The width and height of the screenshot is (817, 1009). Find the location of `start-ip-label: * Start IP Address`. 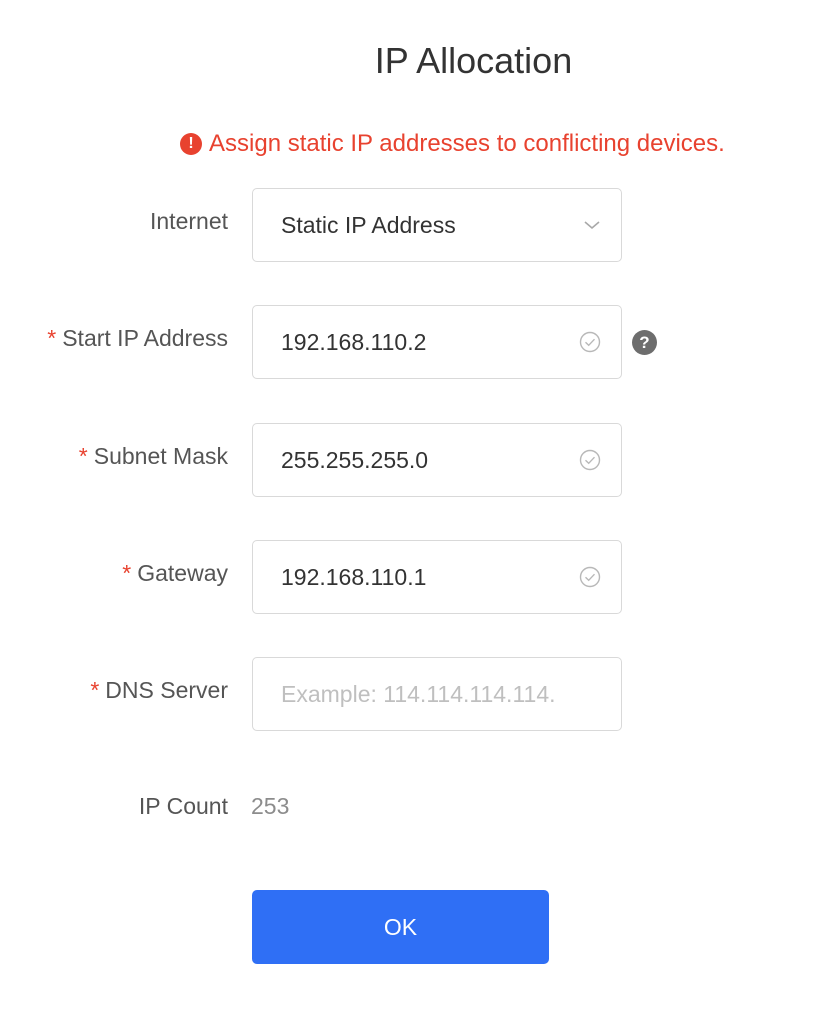

start-ip-label: * Start IP Address is located at coordinates (137, 338).